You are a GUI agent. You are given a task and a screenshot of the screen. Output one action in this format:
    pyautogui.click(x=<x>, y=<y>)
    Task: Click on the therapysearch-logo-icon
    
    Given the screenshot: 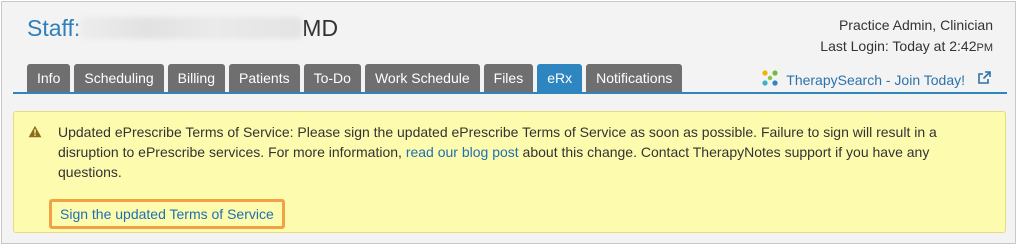 What is the action you would take?
    pyautogui.click(x=770, y=79)
    